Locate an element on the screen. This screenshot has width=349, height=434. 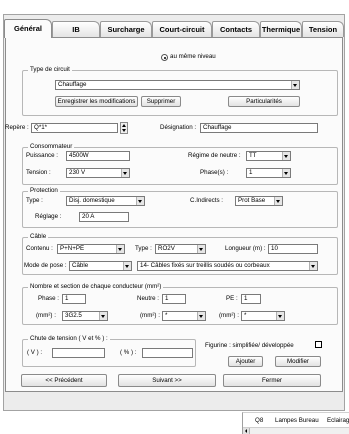
arrow-down-icon is located at coordinates (124, 130).